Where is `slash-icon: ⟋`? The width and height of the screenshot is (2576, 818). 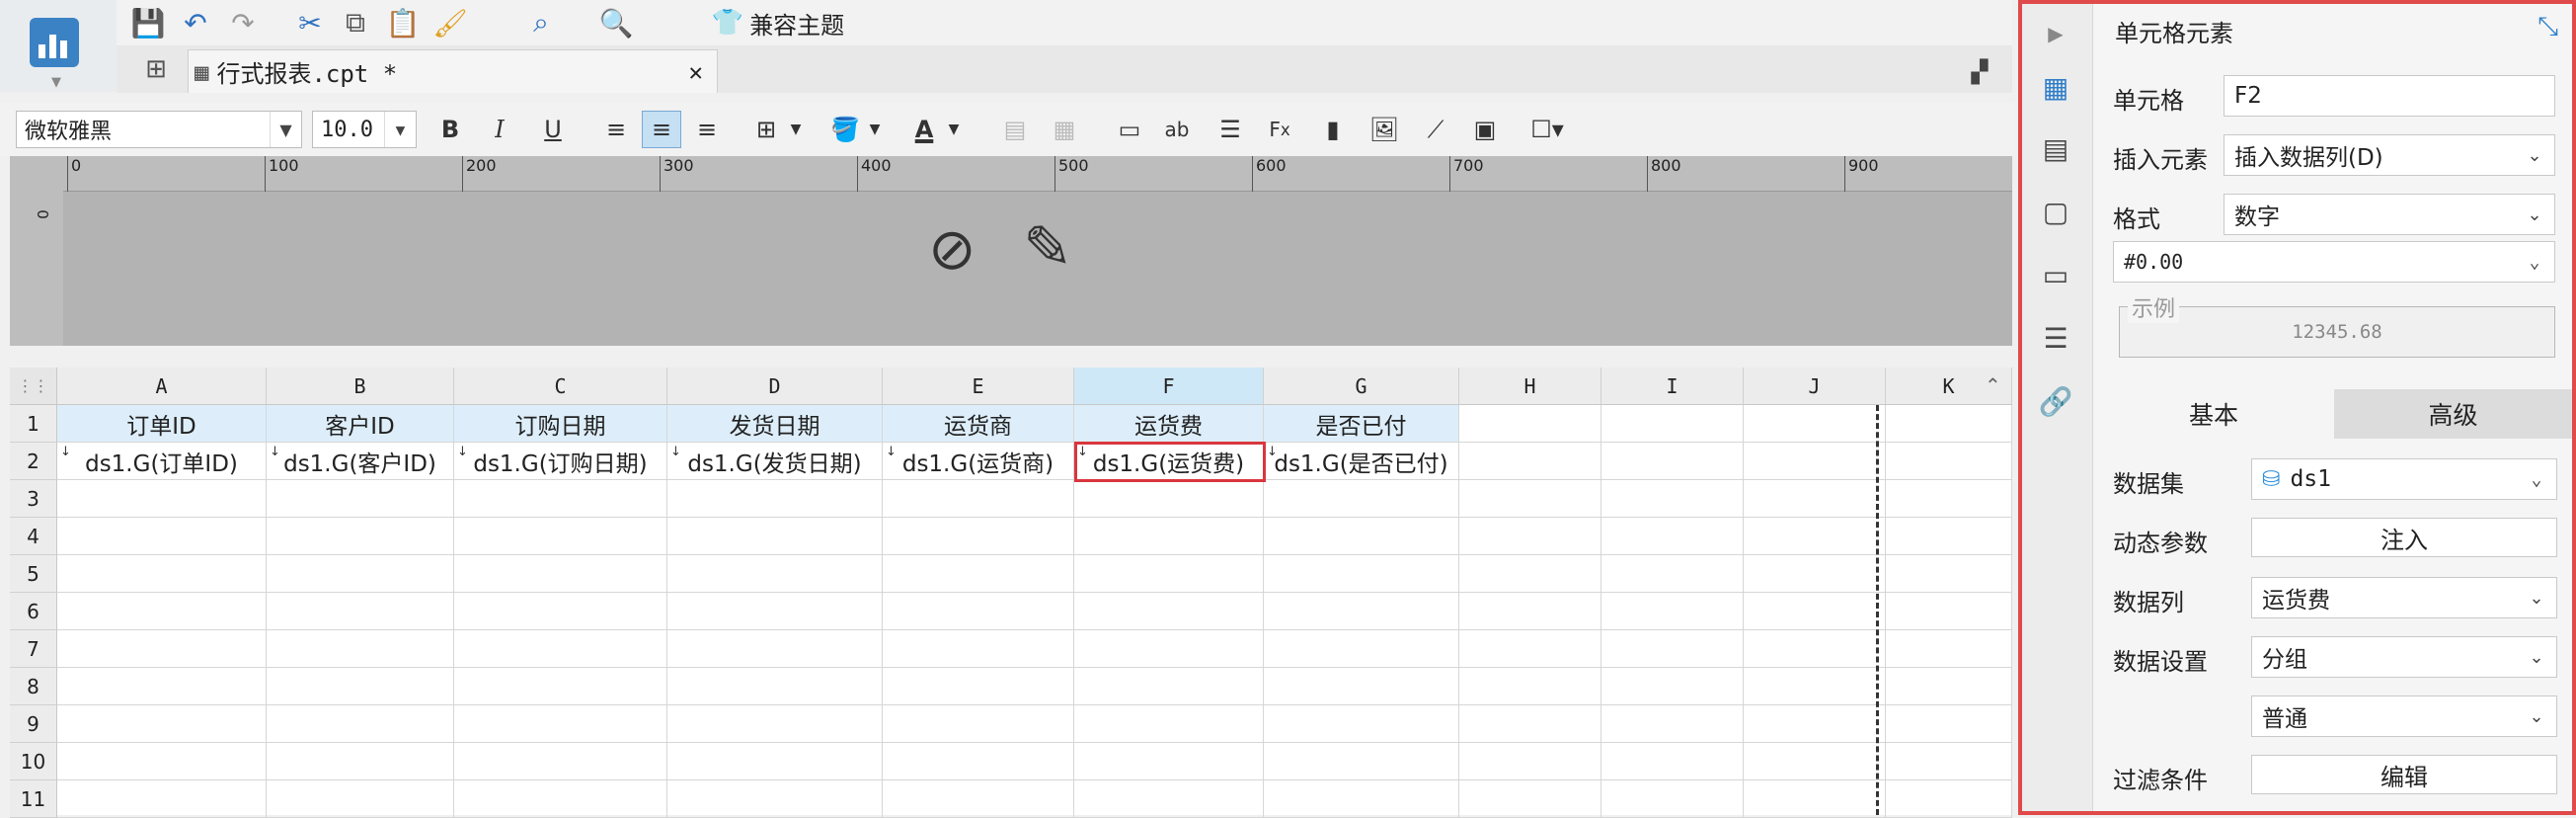 slash-icon: ⟋ is located at coordinates (1435, 129).